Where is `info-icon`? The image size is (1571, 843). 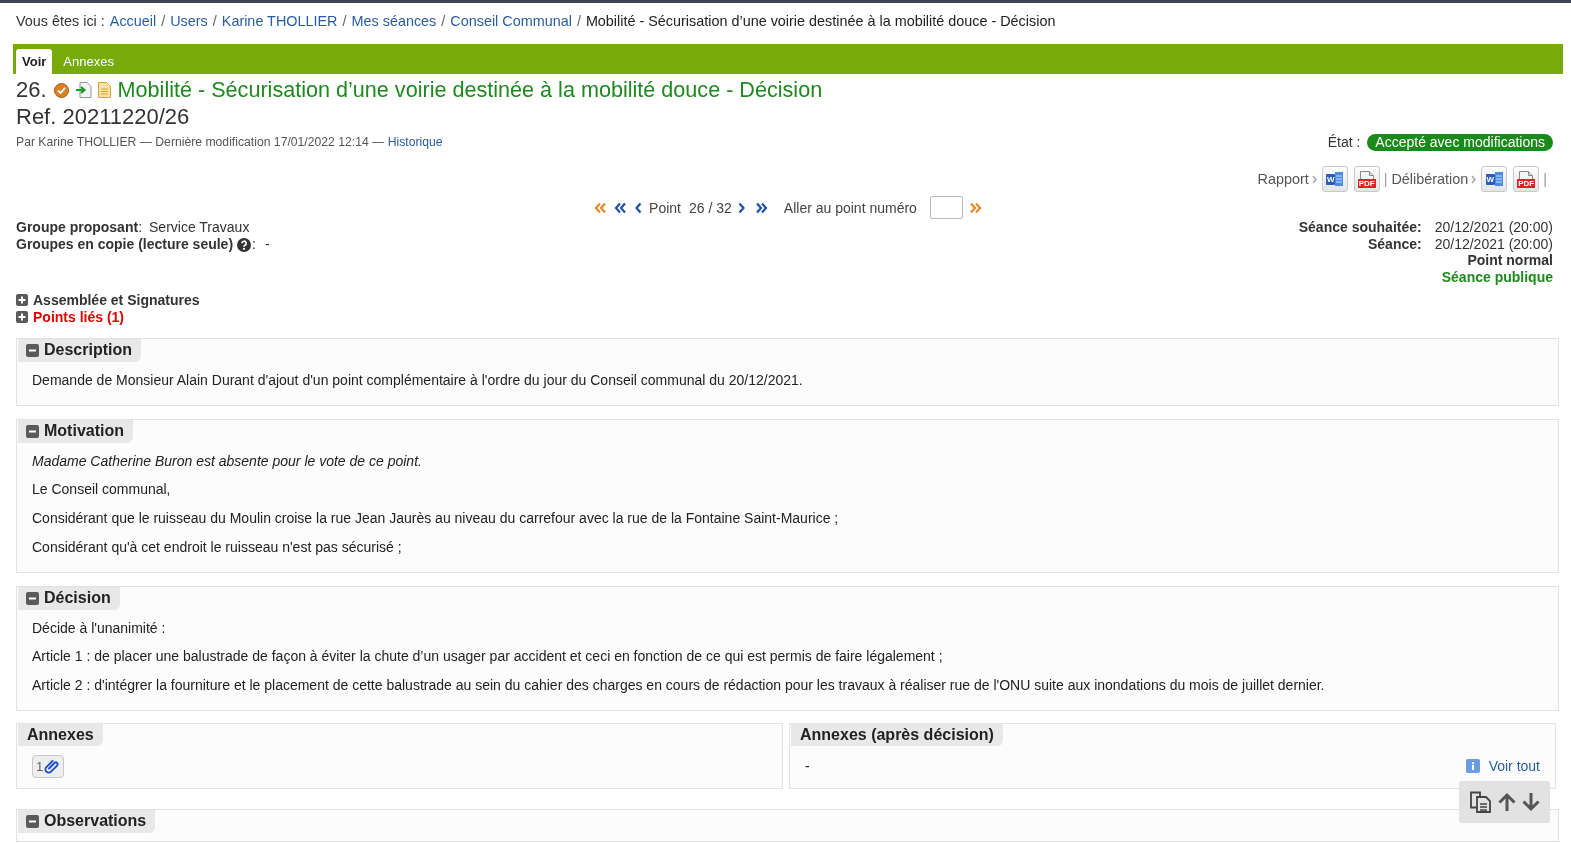 info-icon is located at coordinates (1472, 766).